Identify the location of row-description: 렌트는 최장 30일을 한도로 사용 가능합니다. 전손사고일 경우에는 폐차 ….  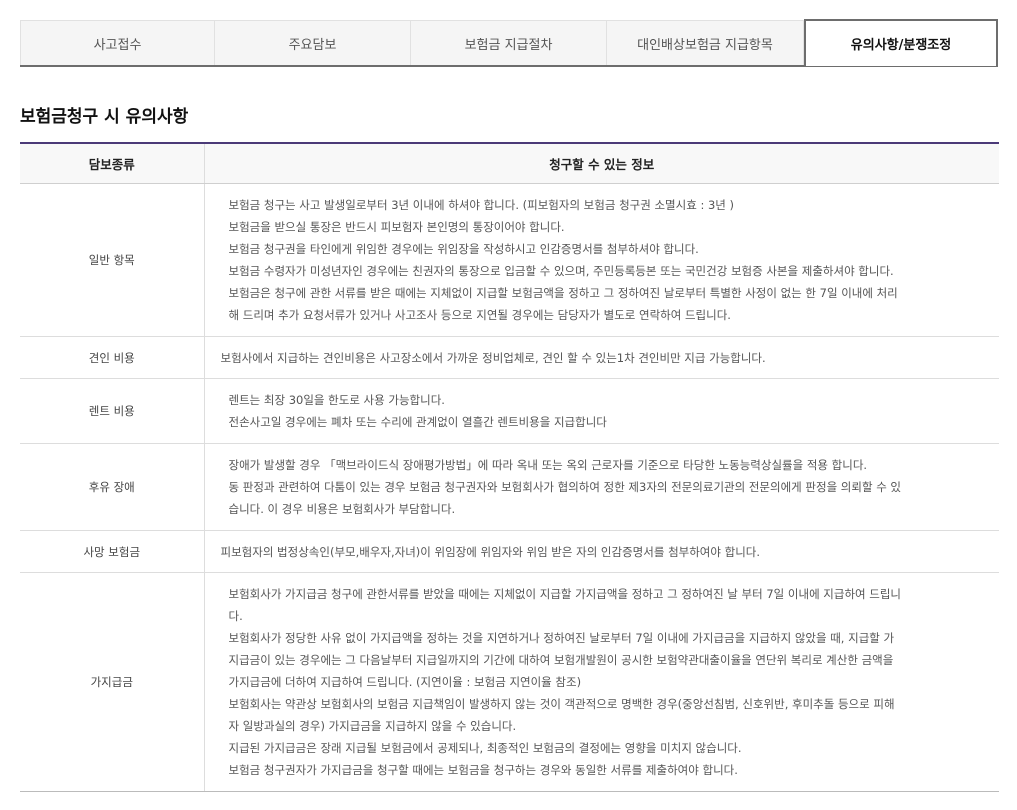
(601, 411).